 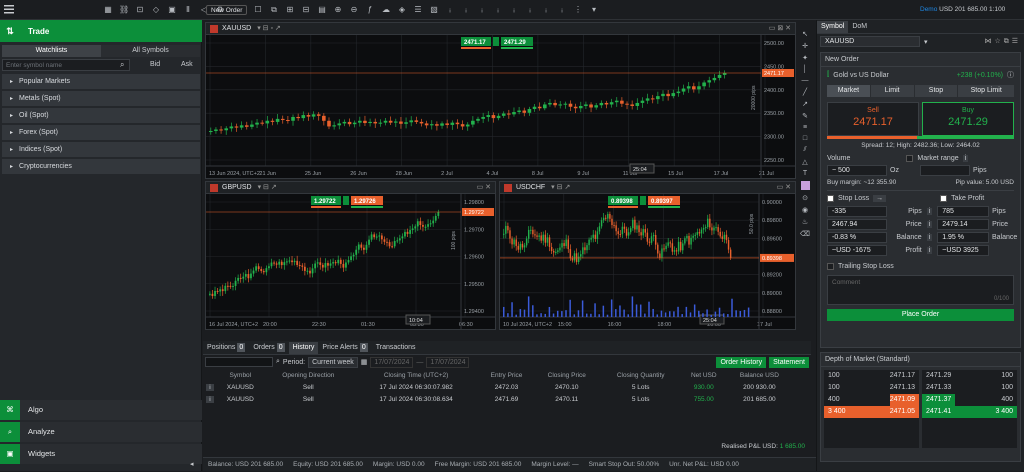 I want to click on tab-positions: Positions 0, so click(x=226, y=348).